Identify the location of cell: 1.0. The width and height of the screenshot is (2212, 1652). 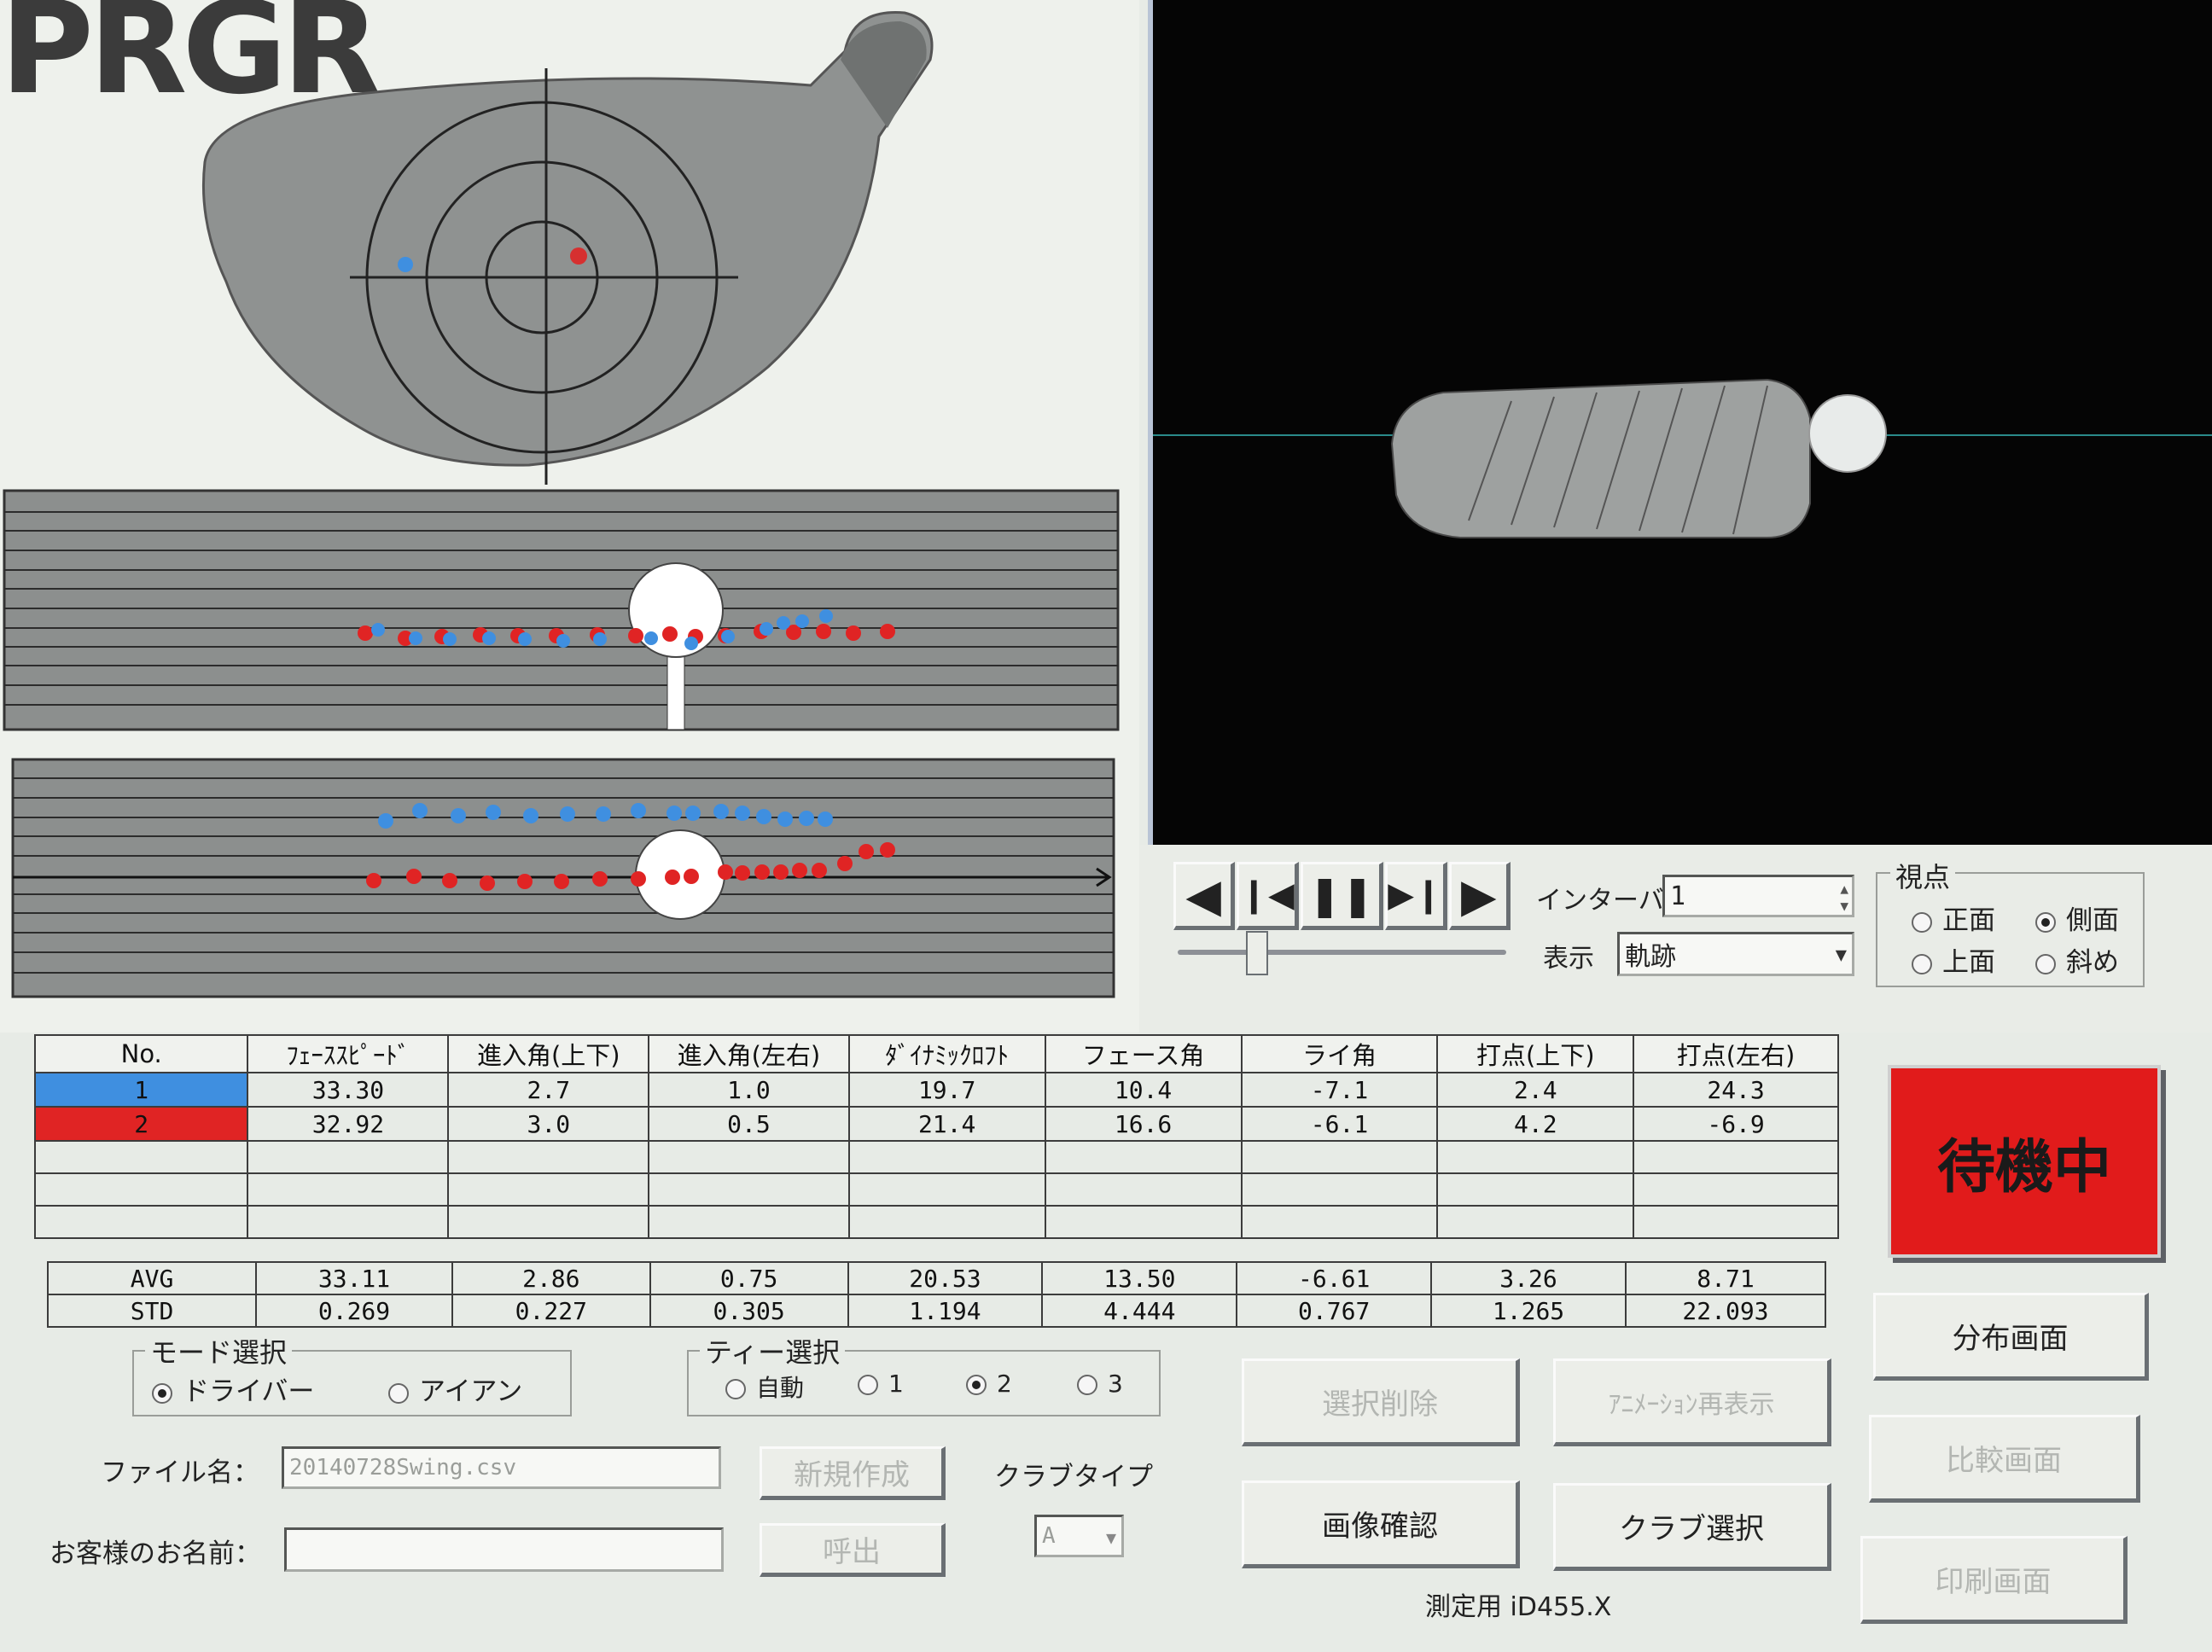
(749, 1090).